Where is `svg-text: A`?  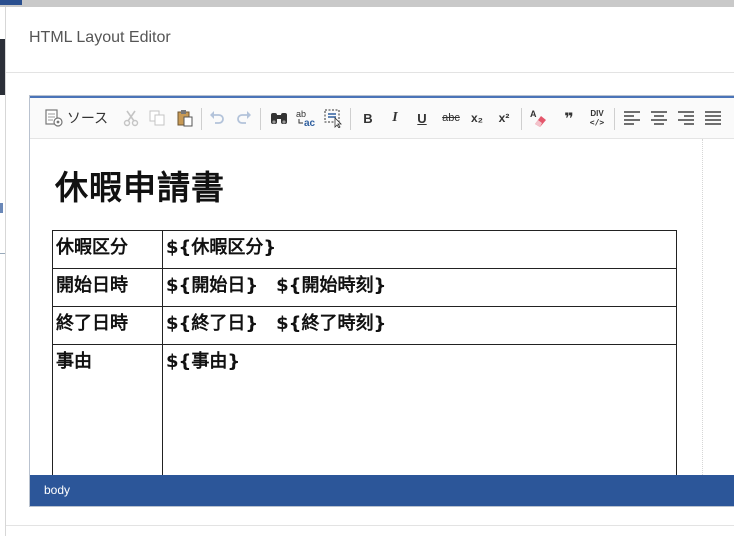 svg-text: A is located at coordinates (533, 114).